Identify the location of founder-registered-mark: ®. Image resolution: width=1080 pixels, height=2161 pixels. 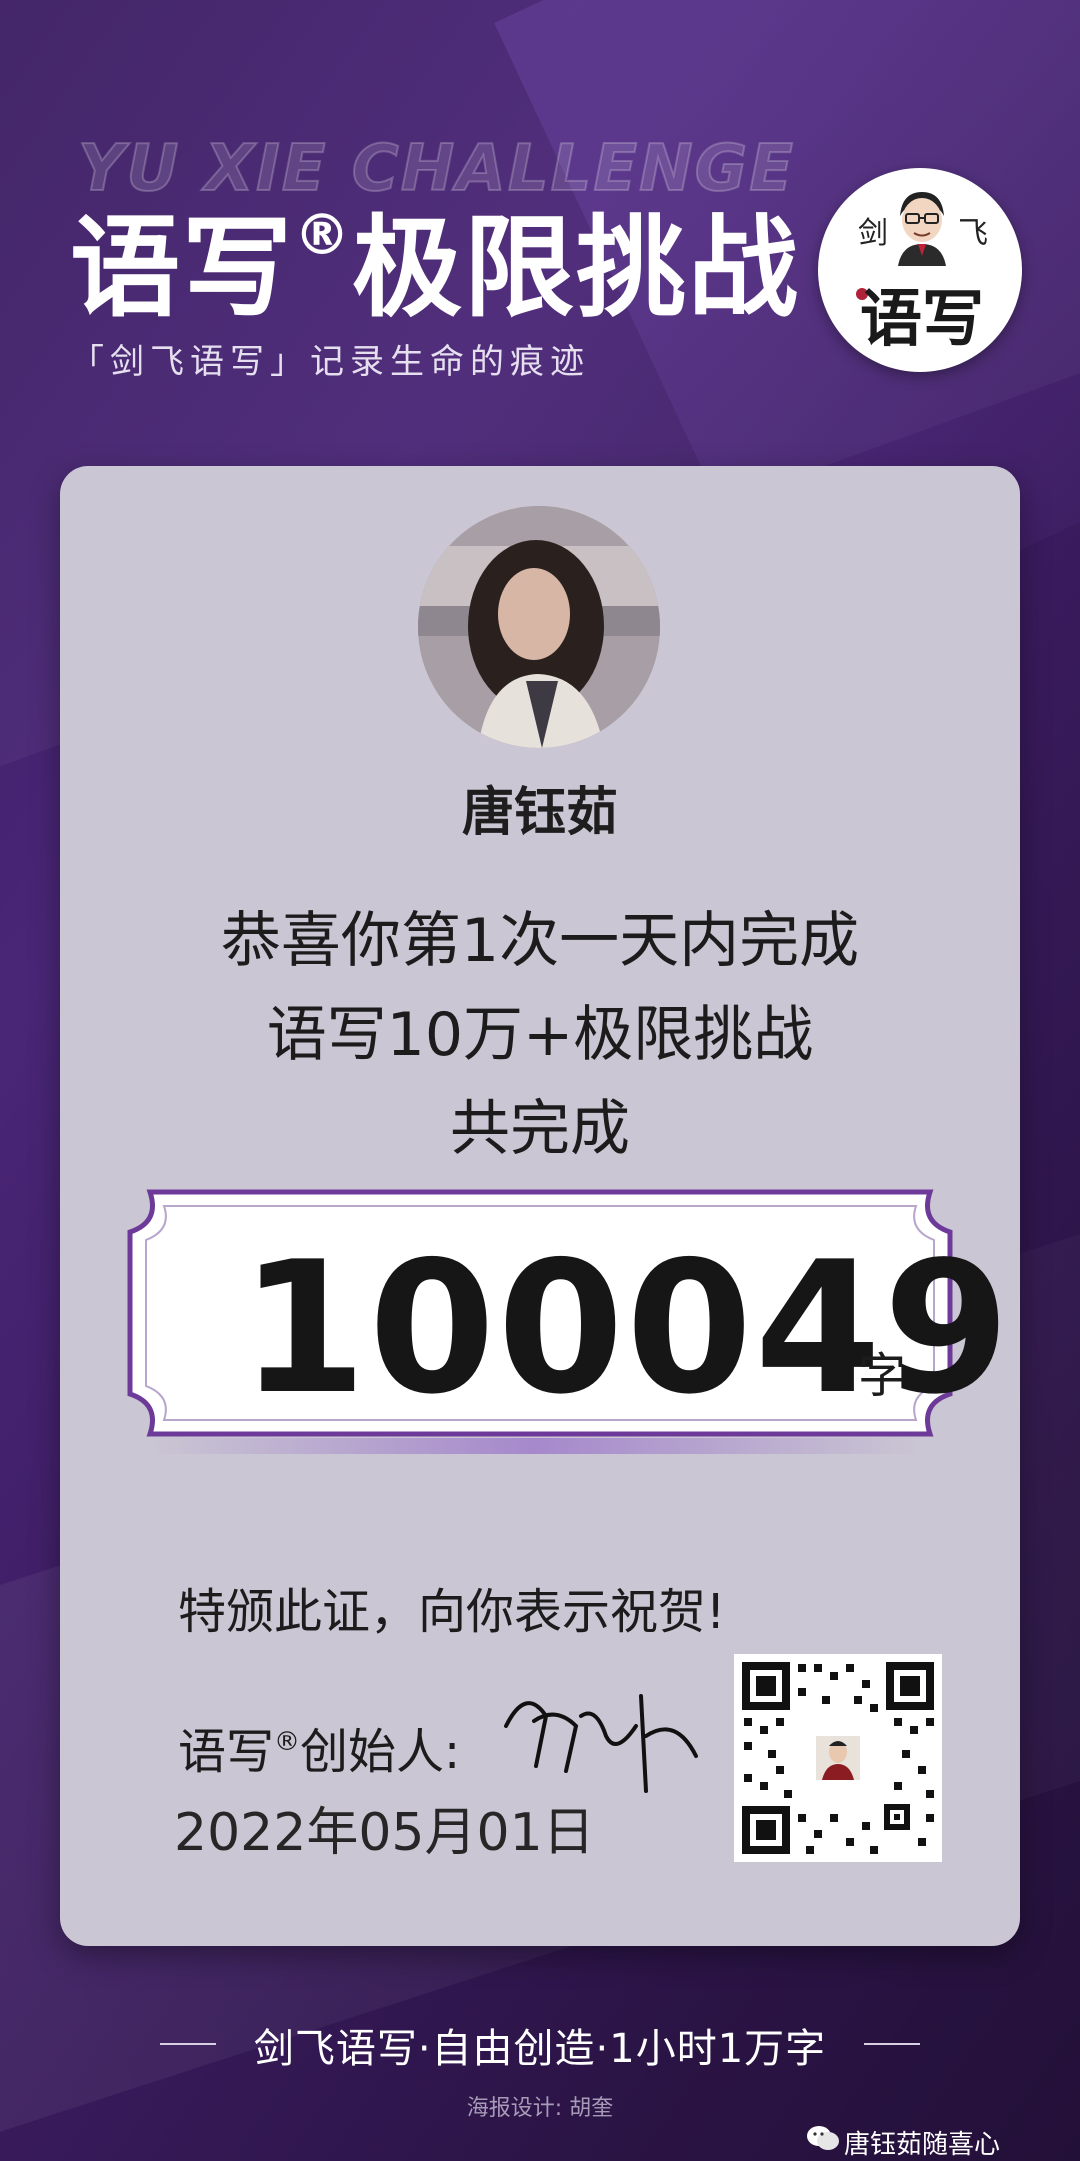
(287, 1742).